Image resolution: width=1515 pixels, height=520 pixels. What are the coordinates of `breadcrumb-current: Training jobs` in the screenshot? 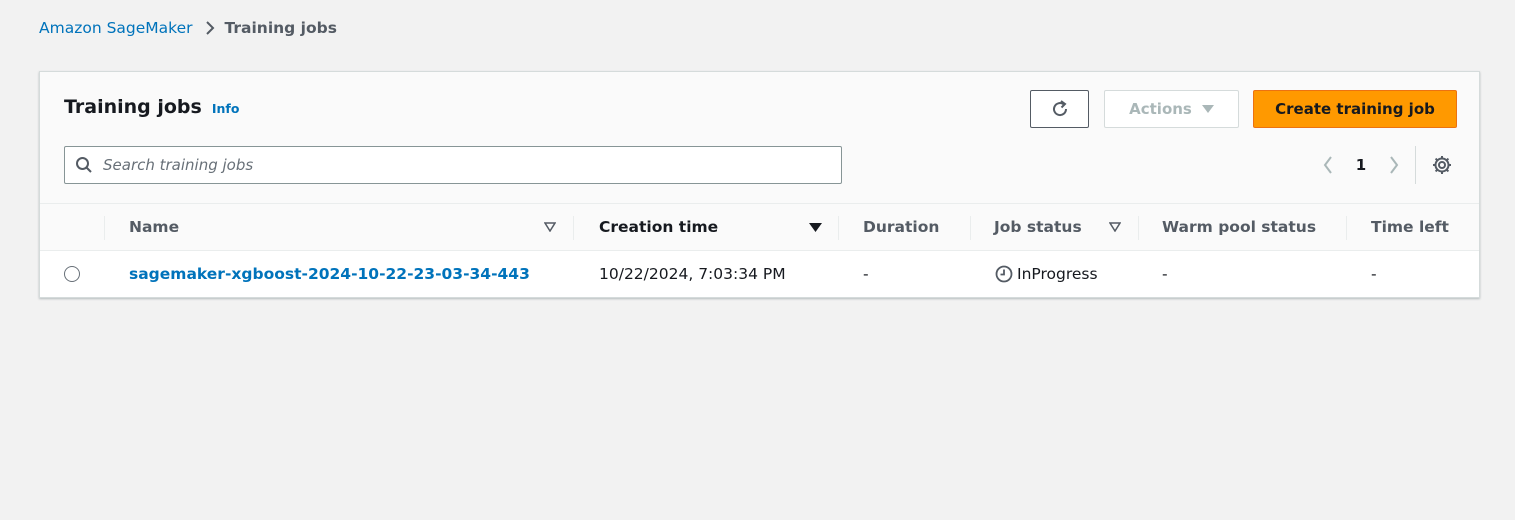 It's located at (280, 28).